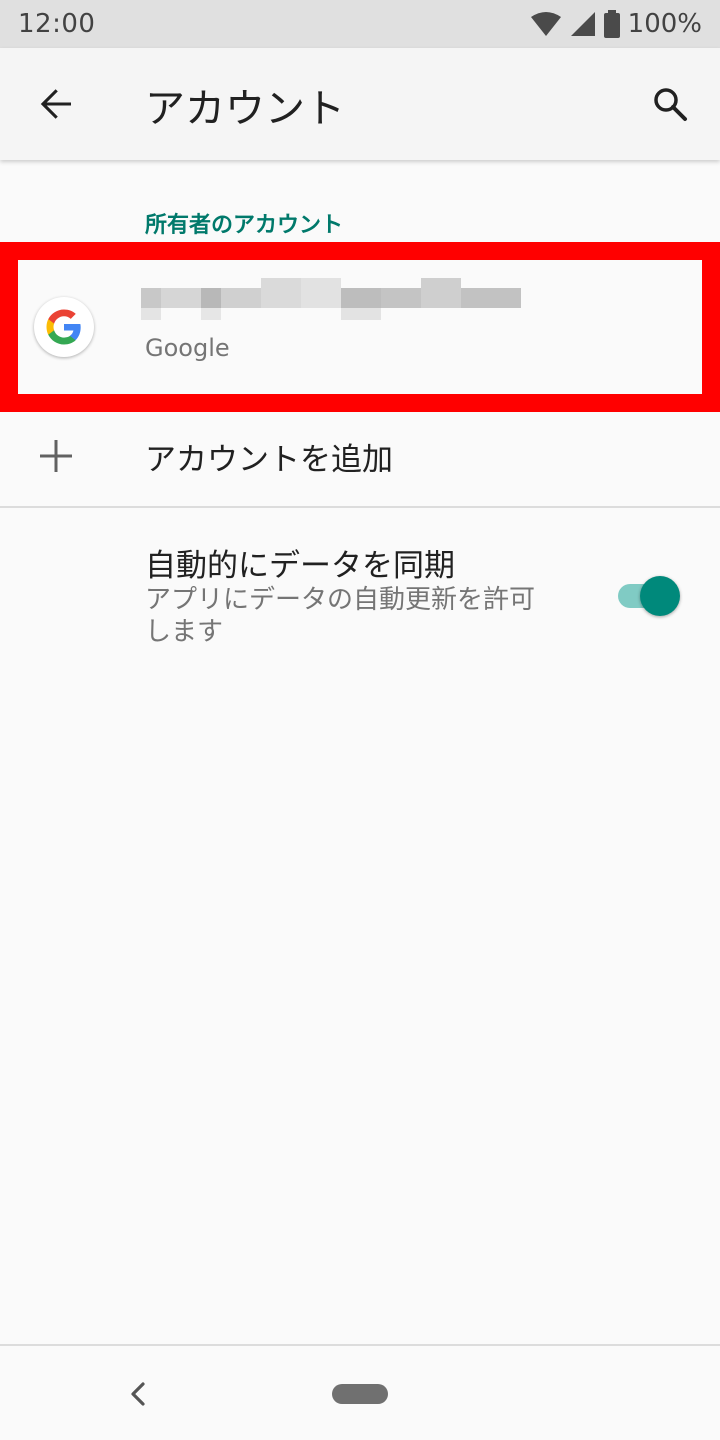 The height and width of the screenshot is (1440, 720). I want to click on app-bar: アカウント, so click(360, 104).